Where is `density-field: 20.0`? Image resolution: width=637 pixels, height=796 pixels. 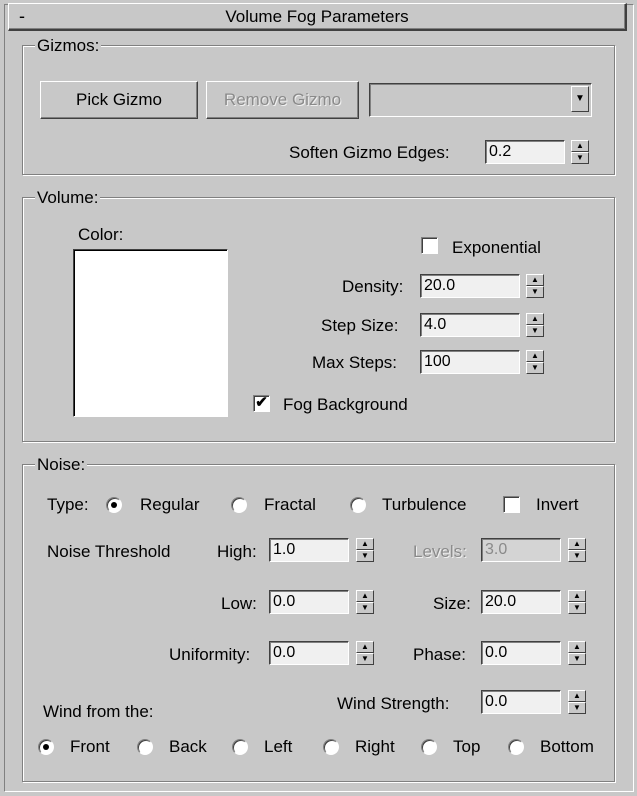 density-field: 20.0 is located at coordinates (470, 286).